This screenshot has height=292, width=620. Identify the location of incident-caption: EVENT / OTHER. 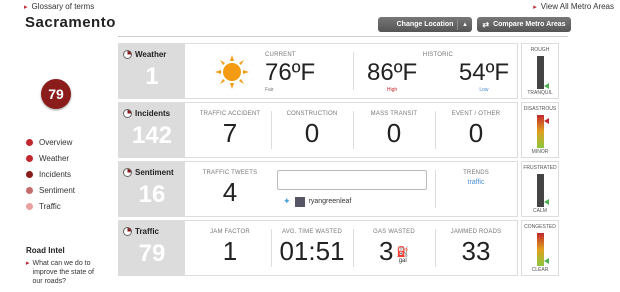
(476, 114).